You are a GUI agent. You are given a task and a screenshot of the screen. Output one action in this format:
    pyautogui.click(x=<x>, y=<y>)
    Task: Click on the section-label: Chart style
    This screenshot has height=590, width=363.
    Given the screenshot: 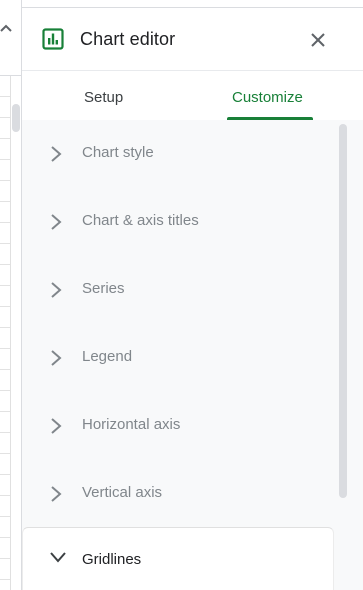 What is the action you would take?
    pyautogui.click(x=118, y=152)
    